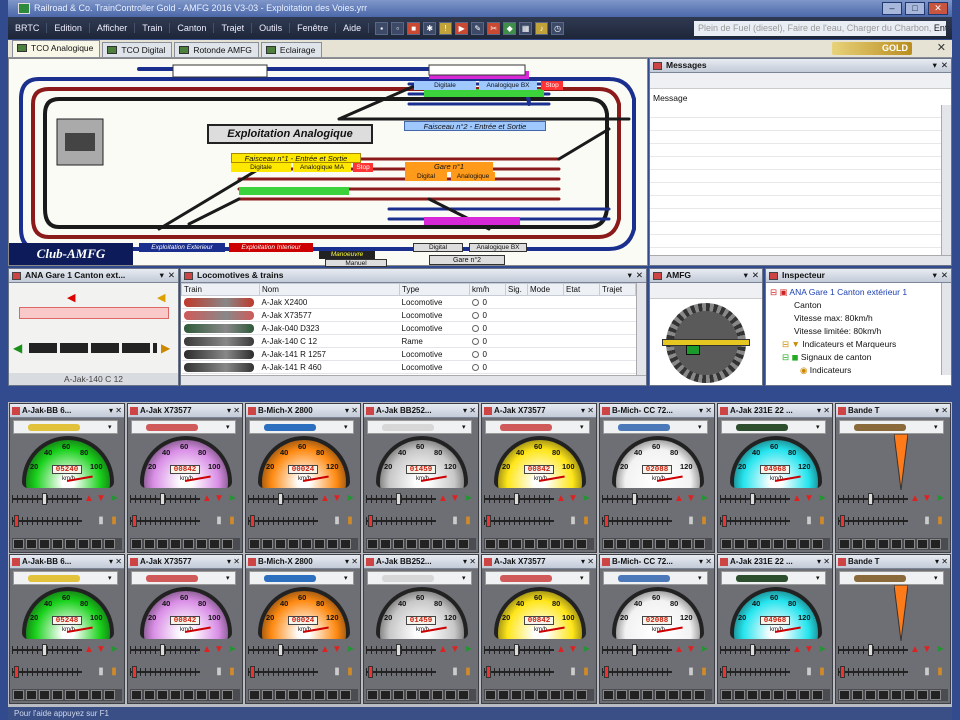 Image resolution: width=960 pixels, height=720 pixels. I want to click on print-icon: ▫, so click(398, 28).